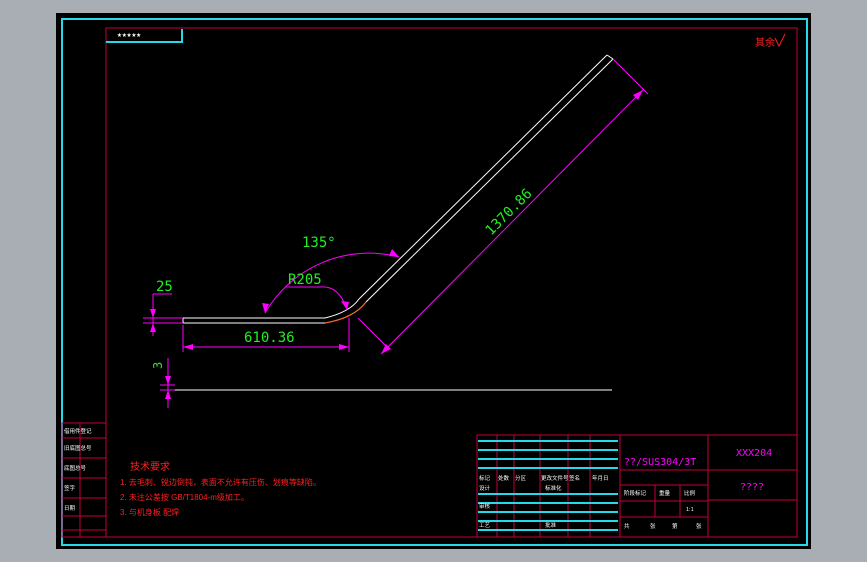 The width and height of the screenshot is (867, 562). What do you see at coordinates (551, 525) in the screenshot?
I see `sign-extra-2: 批准` at bounding box center [551, 525].